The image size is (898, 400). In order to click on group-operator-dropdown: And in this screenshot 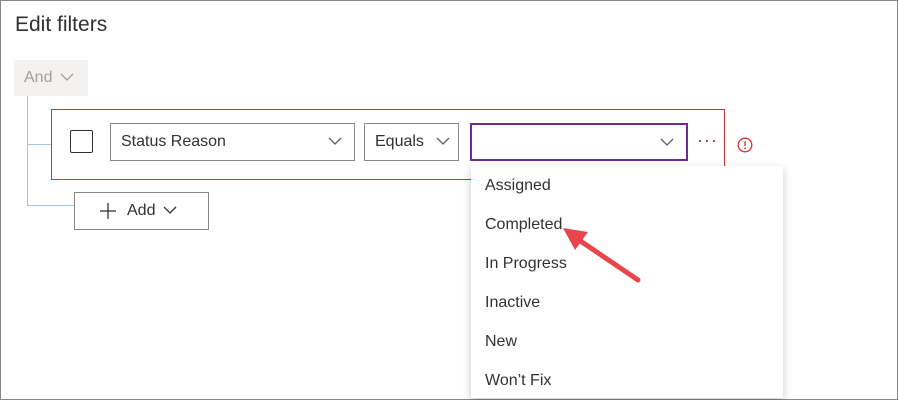, I will do `click(51, 78)`.